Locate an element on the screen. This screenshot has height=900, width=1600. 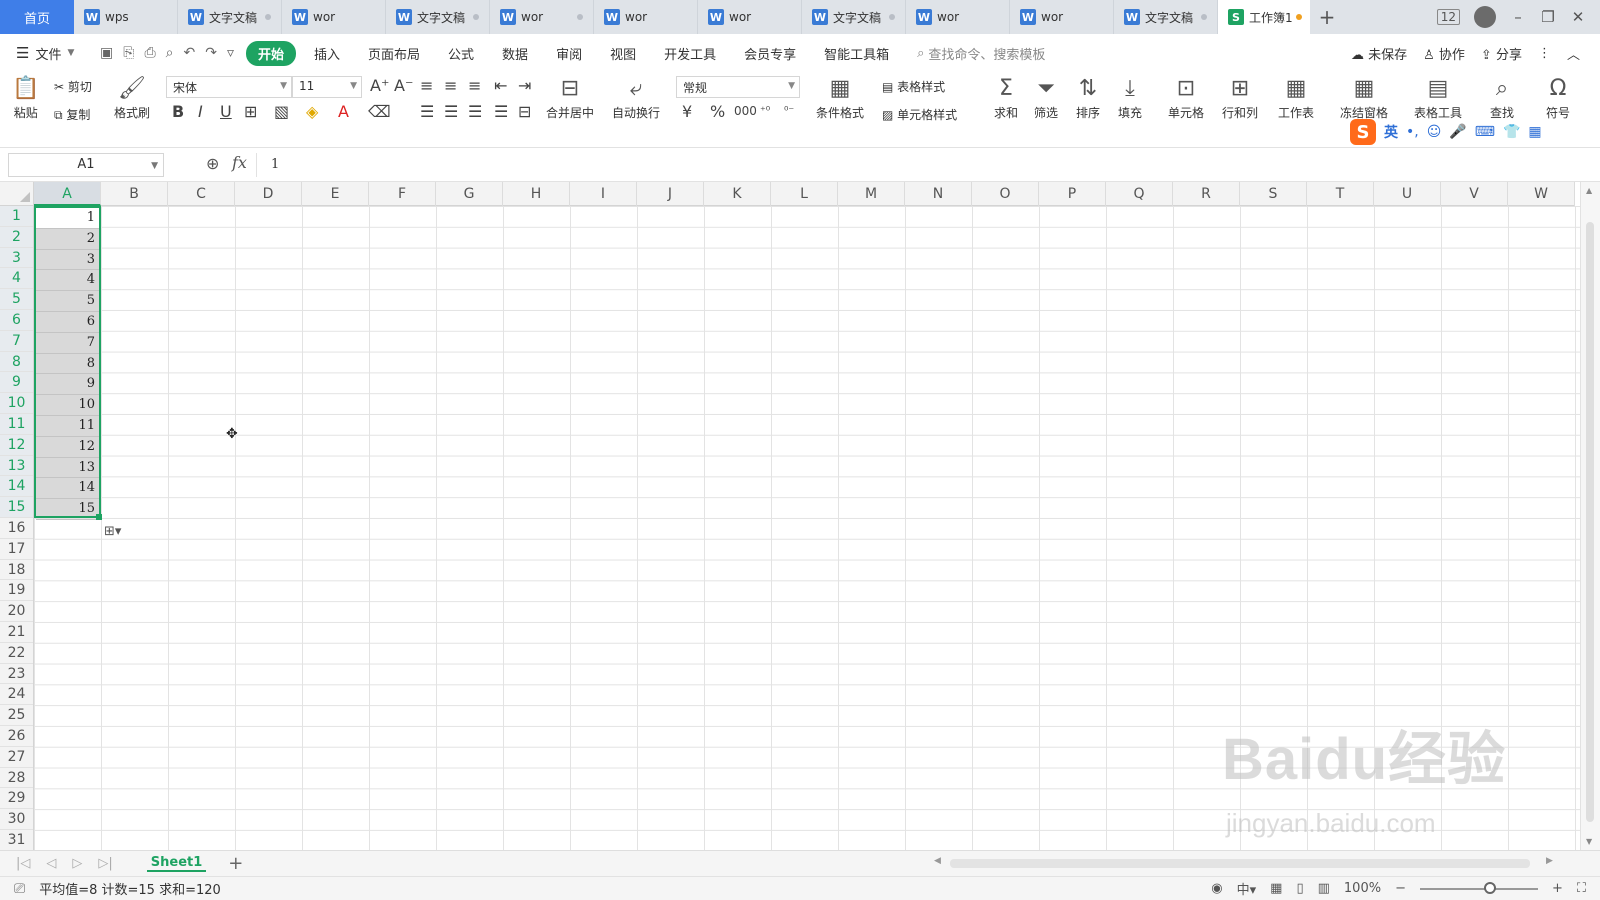
column-header: N is located at coordinates (938, 194).